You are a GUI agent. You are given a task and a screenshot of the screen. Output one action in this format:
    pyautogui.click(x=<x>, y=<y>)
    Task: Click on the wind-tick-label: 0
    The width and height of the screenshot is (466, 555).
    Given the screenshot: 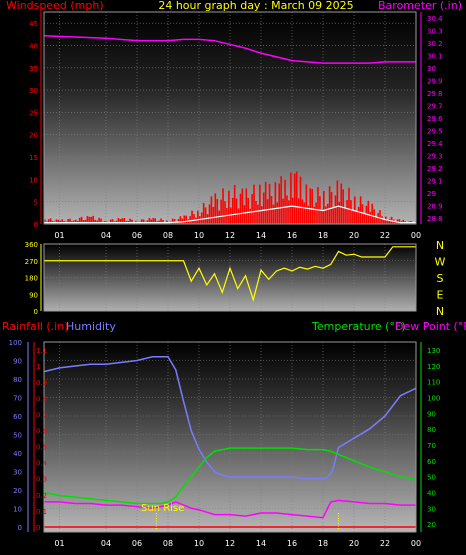 What is the action you would take?
    pyautogui.click(x=36, y=225)
    